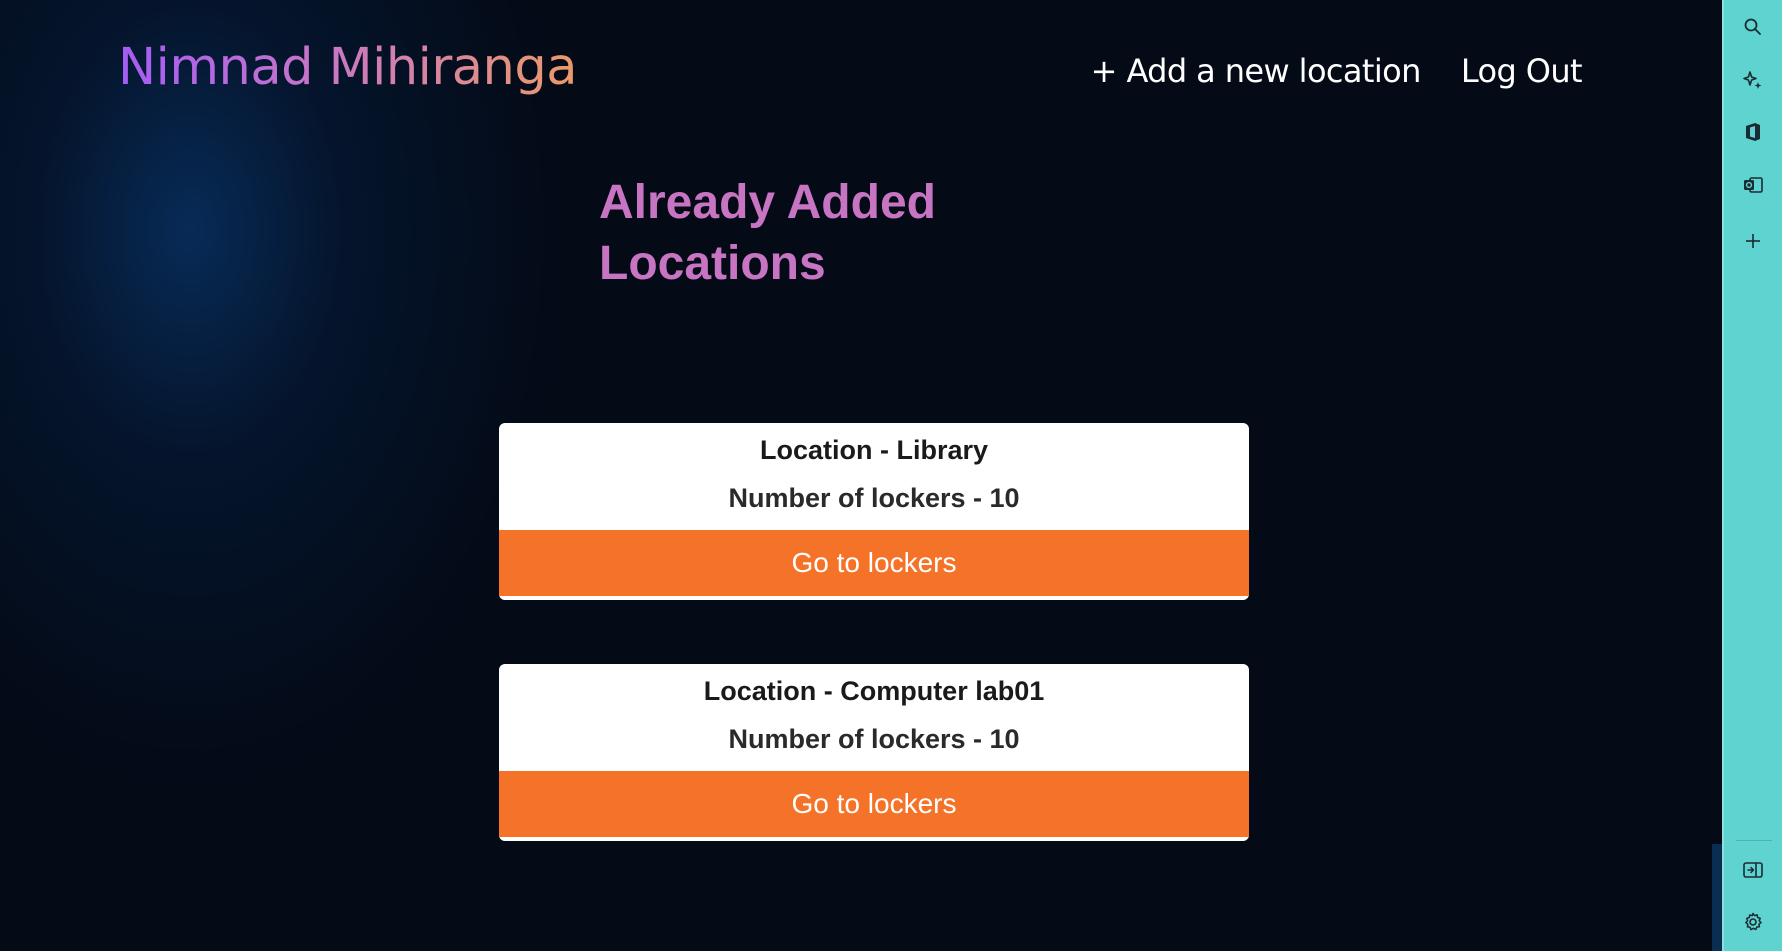 The width and height of the screenshot is (1782, 951). Describe the element at coordinates (1753, 922) in the screenshot. I see `gear-icon` at that location.